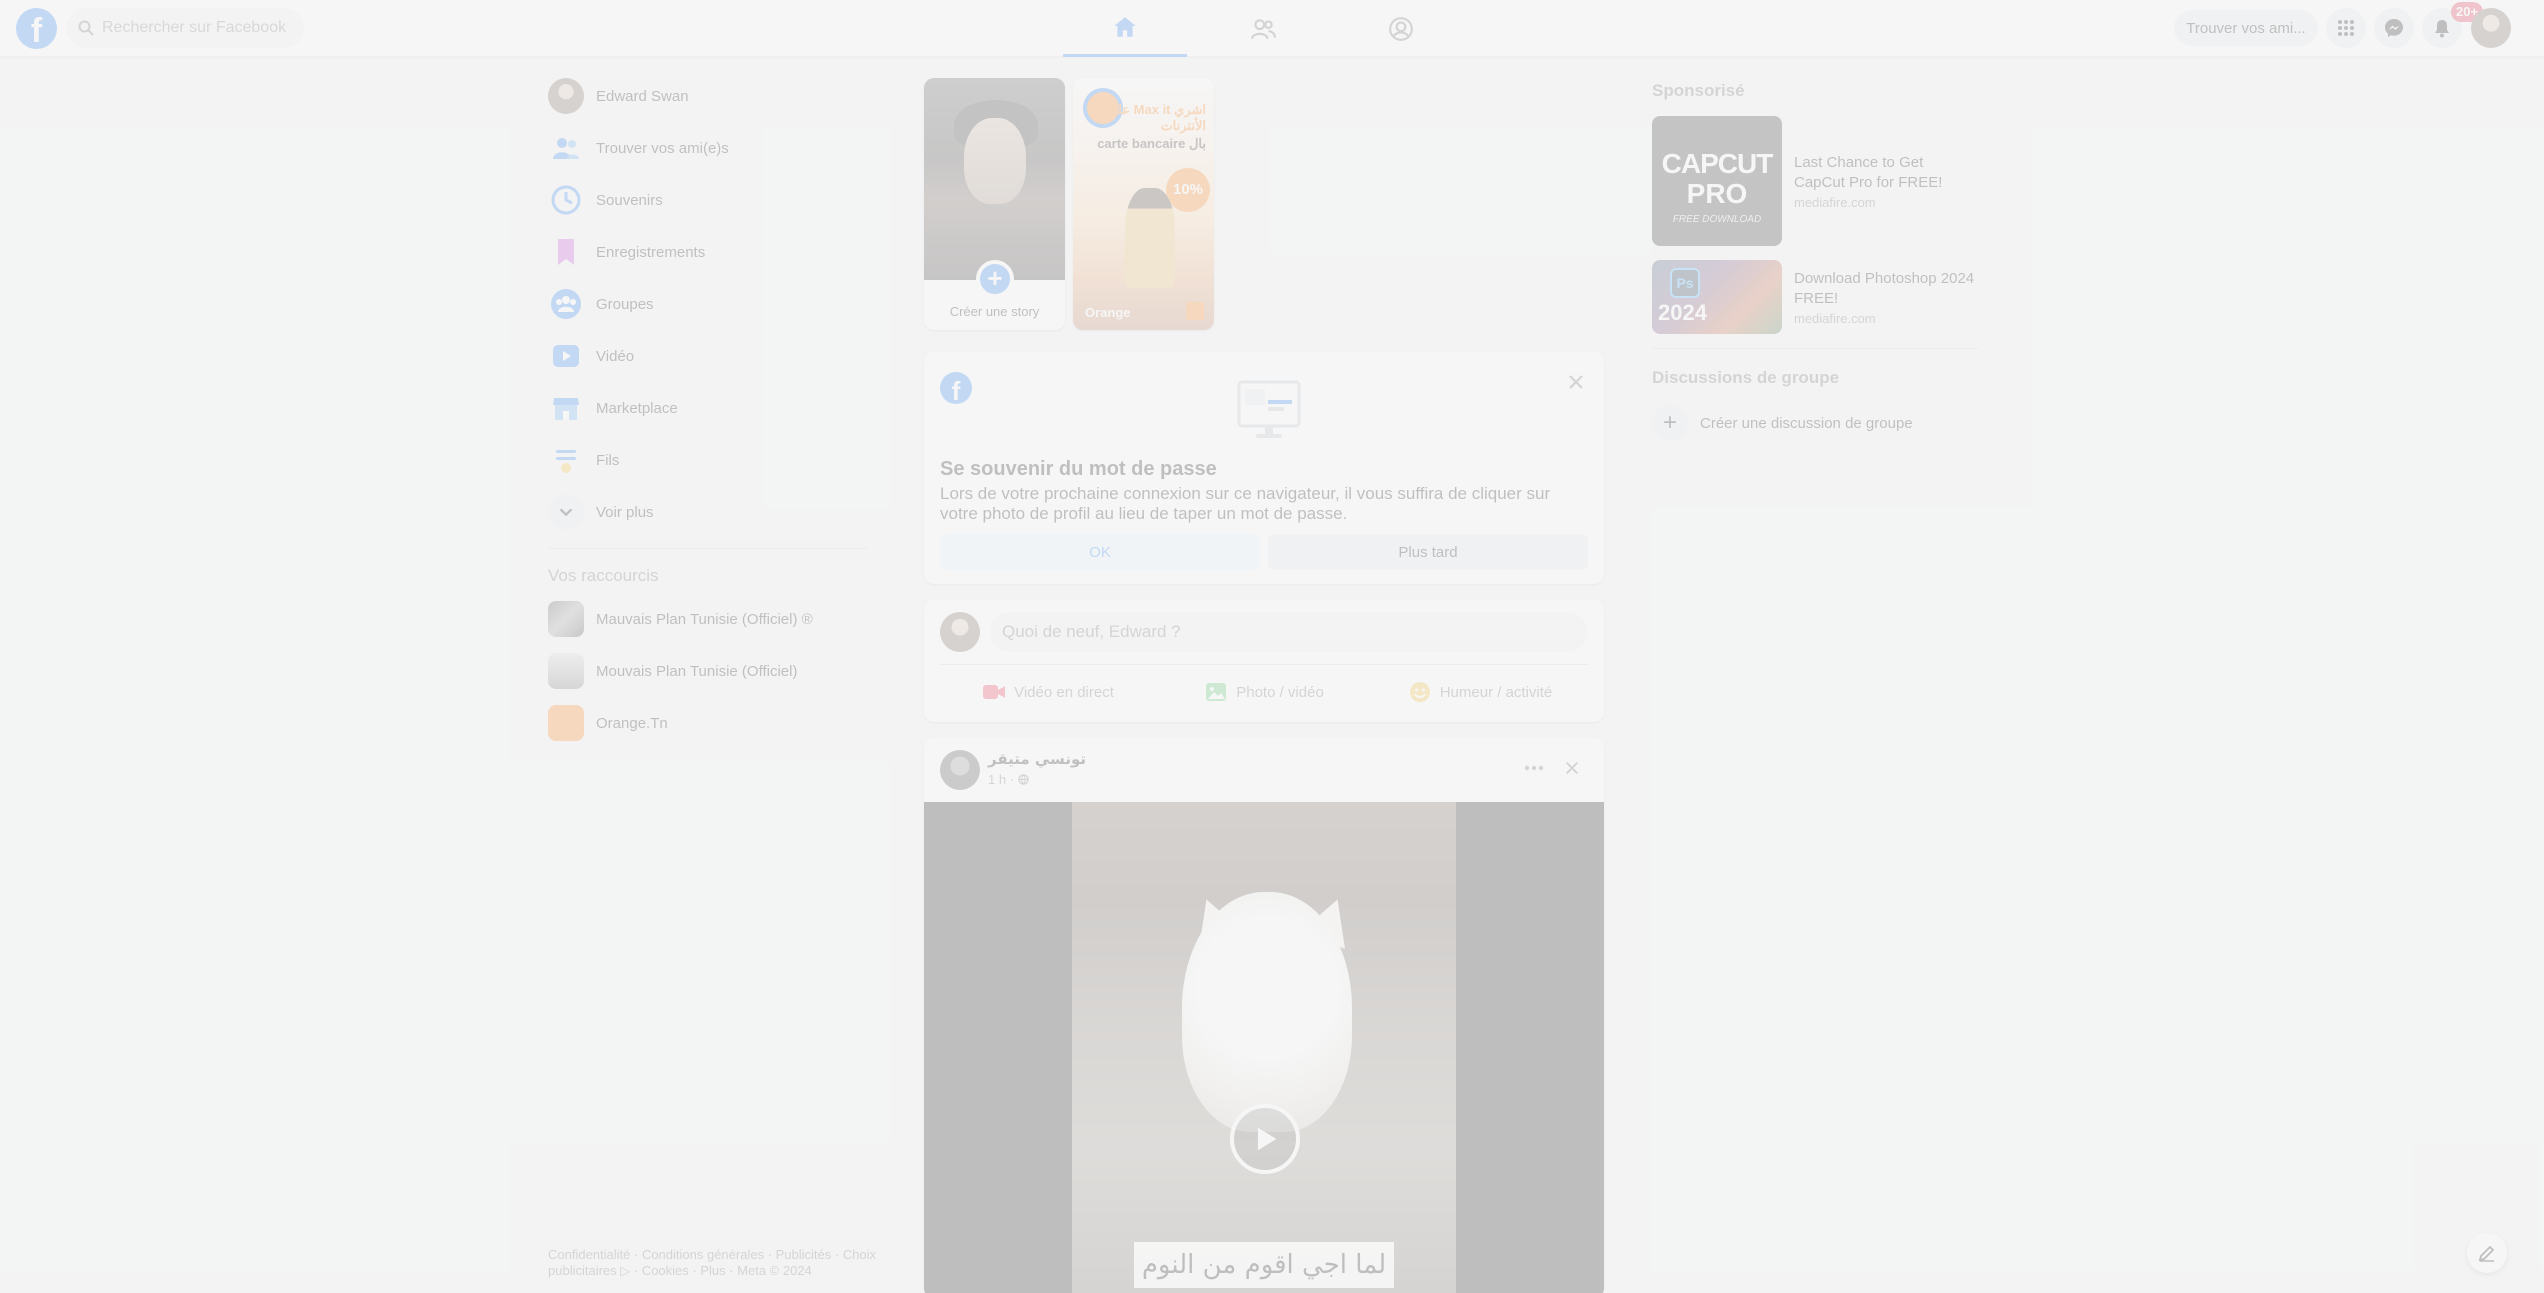 The width and height of the screenshot is (2544, 1293). Describe the element at coordinates (197, 28) in the screenshot. I see `search-input` at that location.